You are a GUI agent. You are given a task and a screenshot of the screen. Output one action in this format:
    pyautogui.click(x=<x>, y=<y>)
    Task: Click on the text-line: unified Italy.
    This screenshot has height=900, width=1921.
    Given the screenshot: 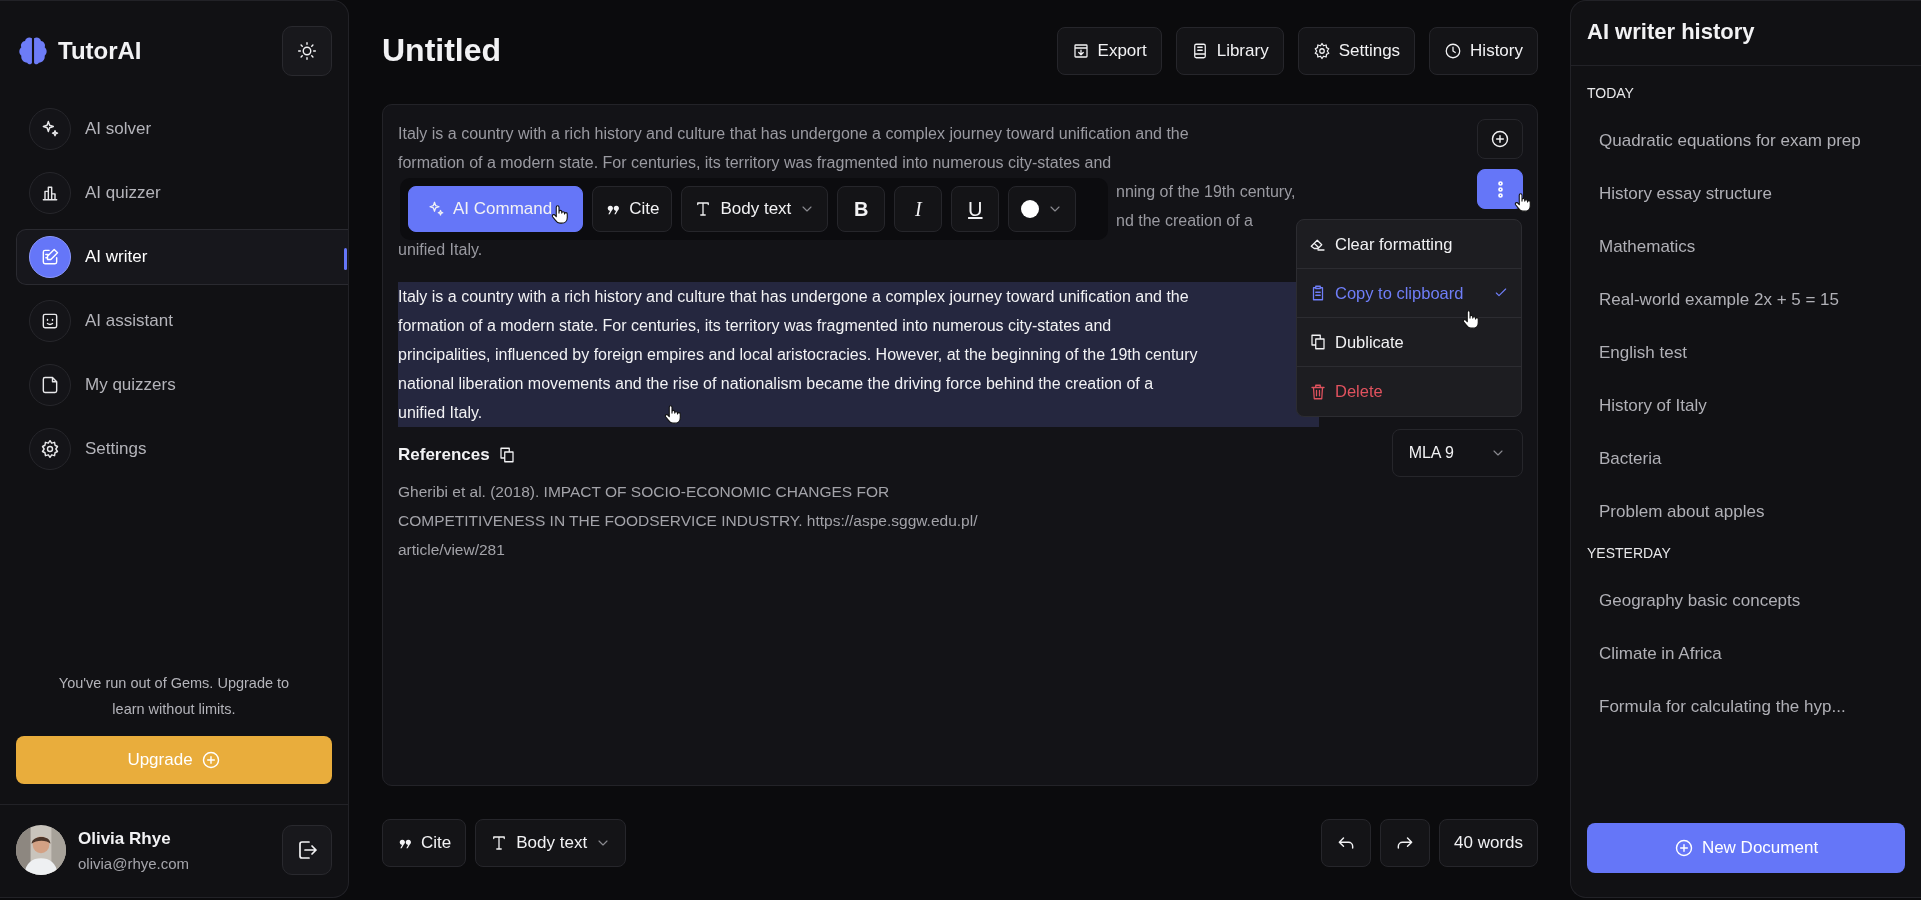 What is the action you would take?
    pyautogui.click(x=440, y=250)
    